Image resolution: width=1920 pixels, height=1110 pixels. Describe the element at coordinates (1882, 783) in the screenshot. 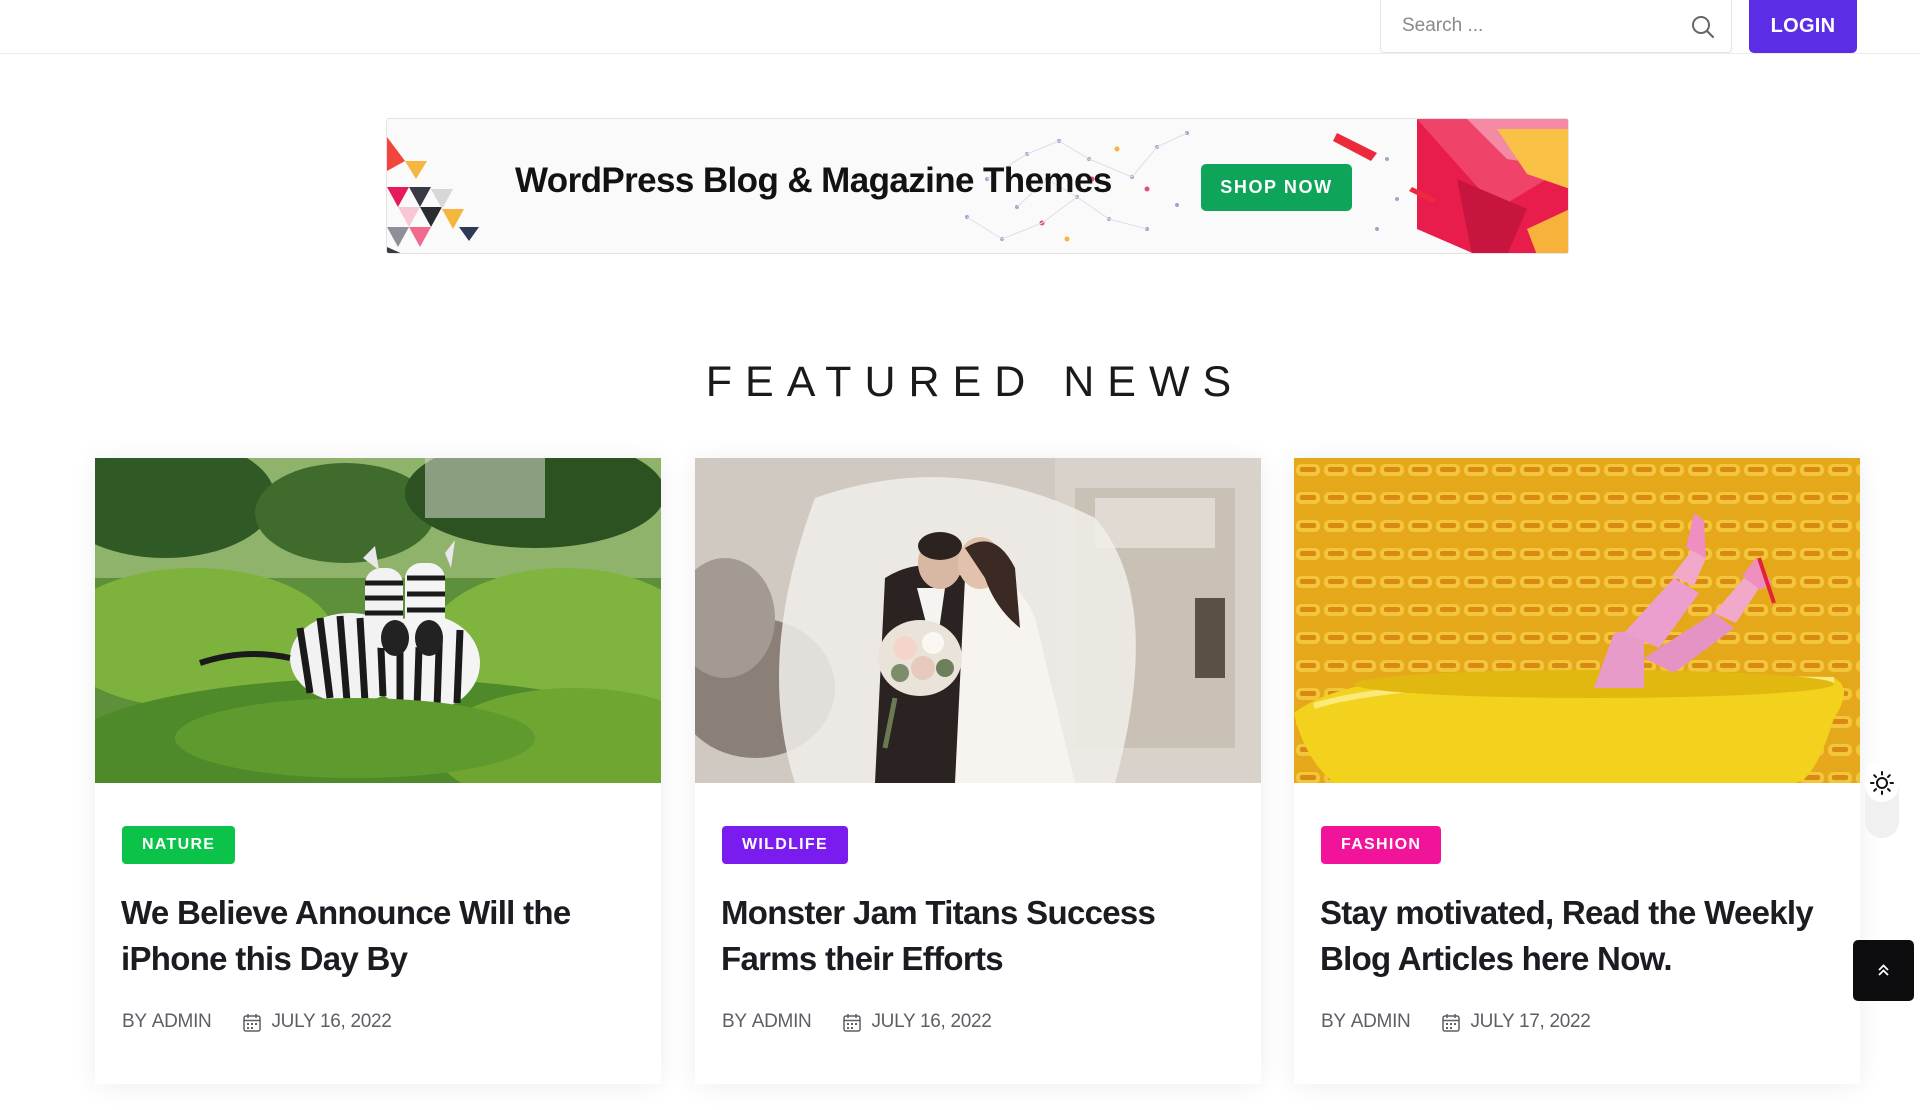

I see `sun-icon` at that location.